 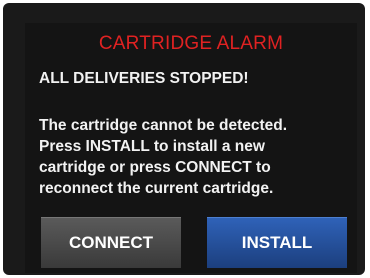 I want to click on alarm-message-line: reconnect the current cartridge., so click(x=156, y=188).